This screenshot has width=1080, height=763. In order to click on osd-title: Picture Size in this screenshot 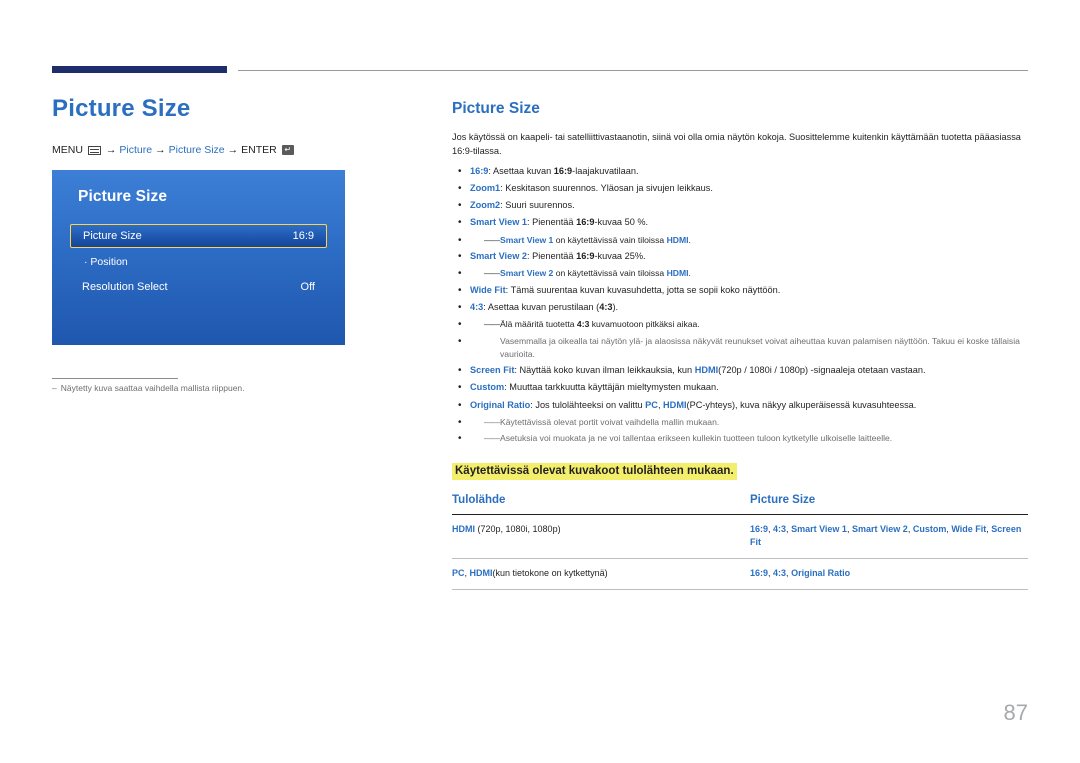, I will do `click(123, 197)`.